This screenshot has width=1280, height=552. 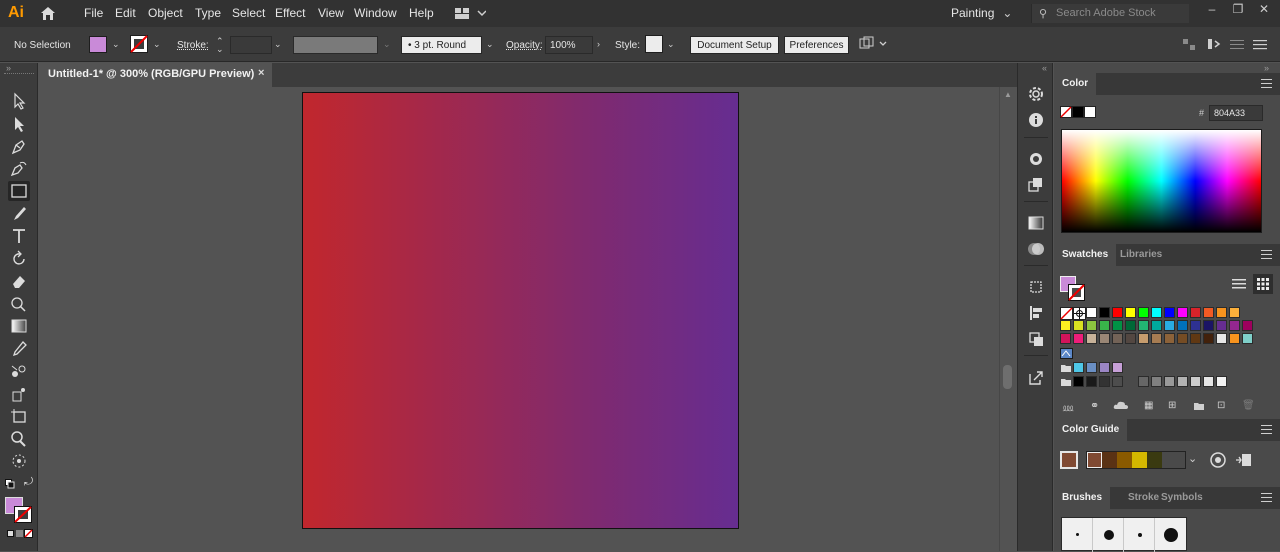 I want to click on home-icon, so click(x=48, y=13).